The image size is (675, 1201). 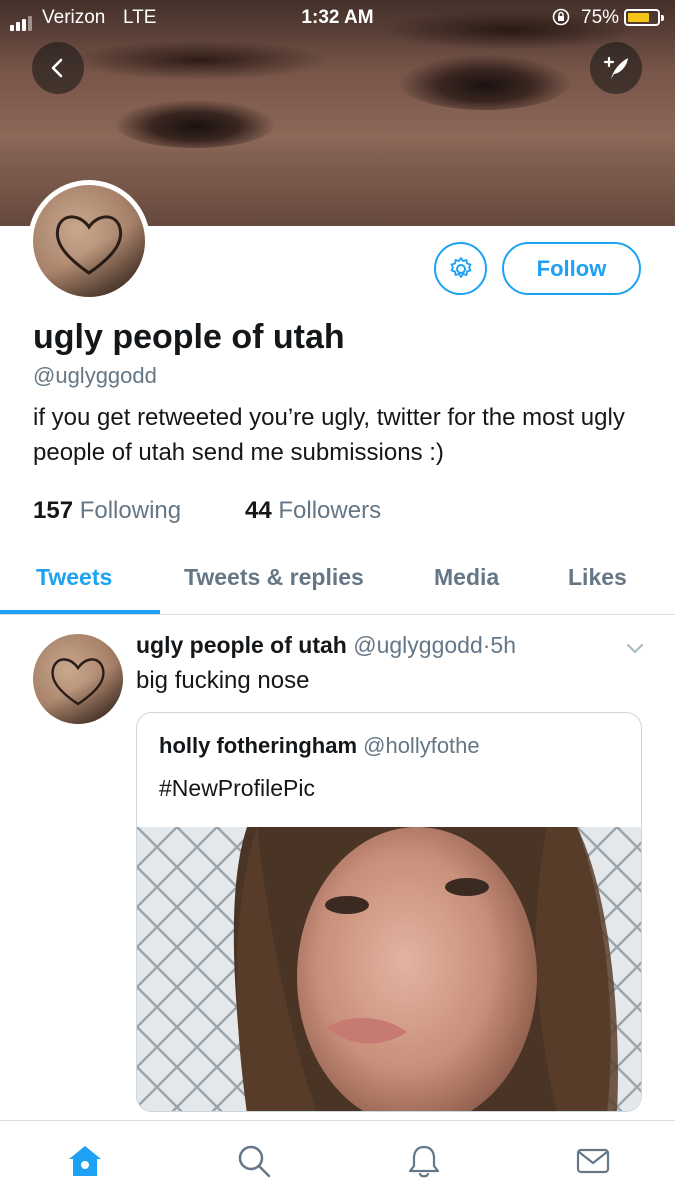 I want to click on quoted-author-name: holly fotheringham, so click(x=258, y=745).